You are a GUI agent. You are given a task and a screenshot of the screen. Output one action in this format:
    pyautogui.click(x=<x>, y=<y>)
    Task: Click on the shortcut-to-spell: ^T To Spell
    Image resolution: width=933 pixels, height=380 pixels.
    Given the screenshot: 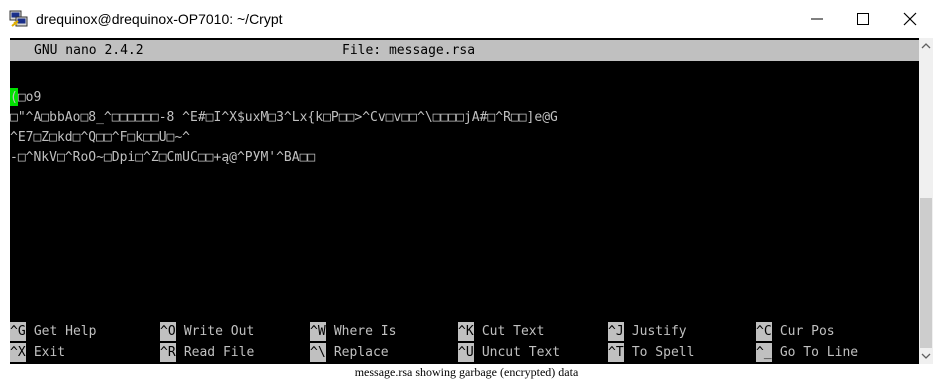 What is the action you would take?
    pyautogui.click(x=651, y=352)
    